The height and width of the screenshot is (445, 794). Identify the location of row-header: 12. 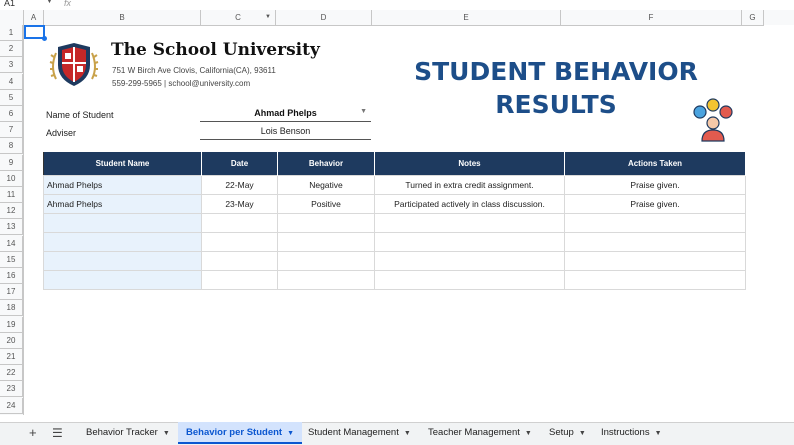
(11, 211).